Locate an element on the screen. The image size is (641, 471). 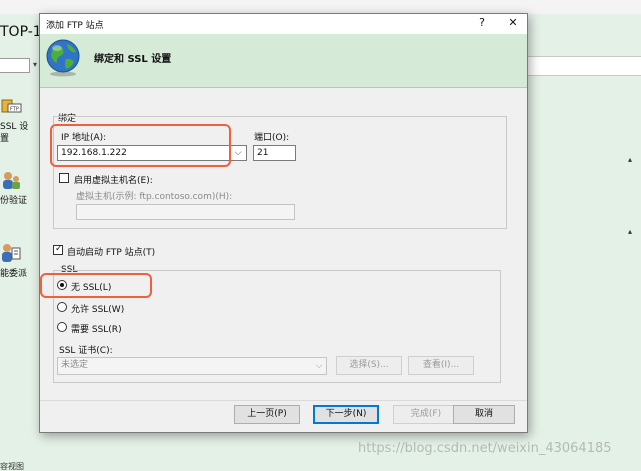
virtual-host-checkbox is located at coordinates (64, 178).